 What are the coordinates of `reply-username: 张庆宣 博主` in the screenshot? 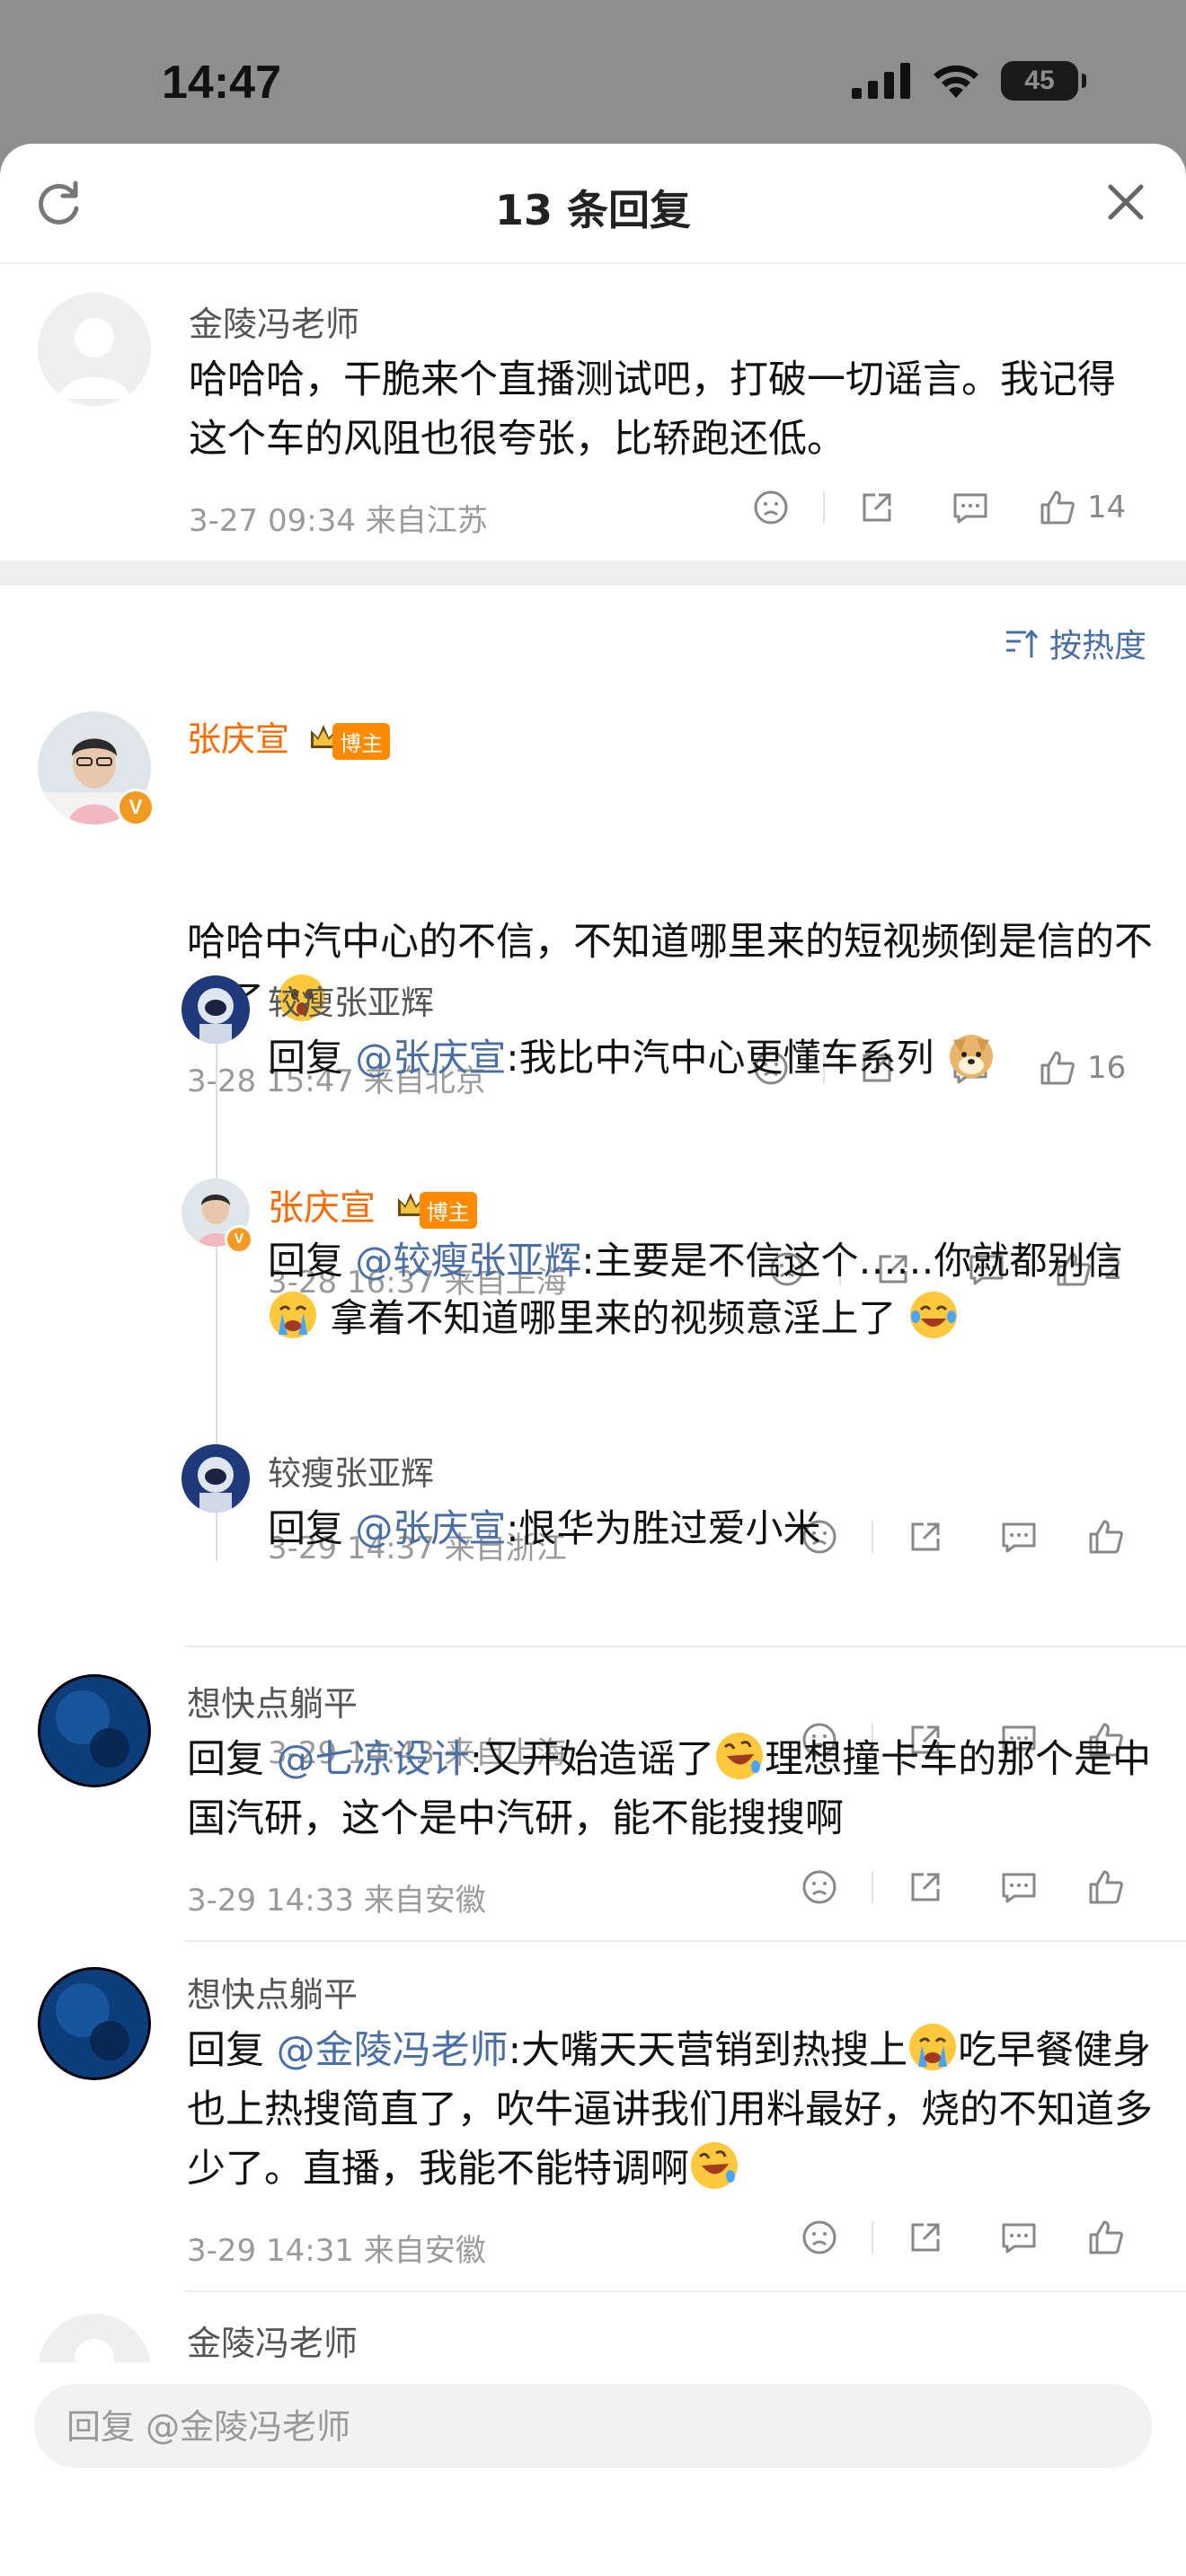 It's located at (372, 1204).